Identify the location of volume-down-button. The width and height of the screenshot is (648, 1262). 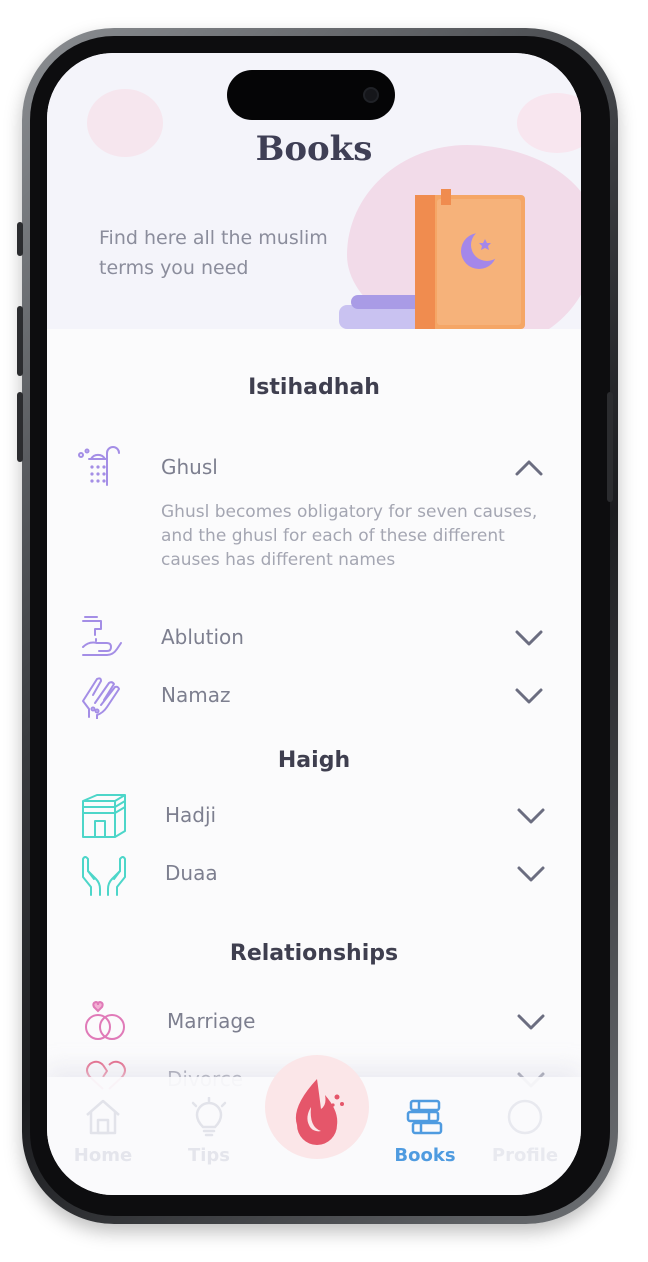
(20, 427).